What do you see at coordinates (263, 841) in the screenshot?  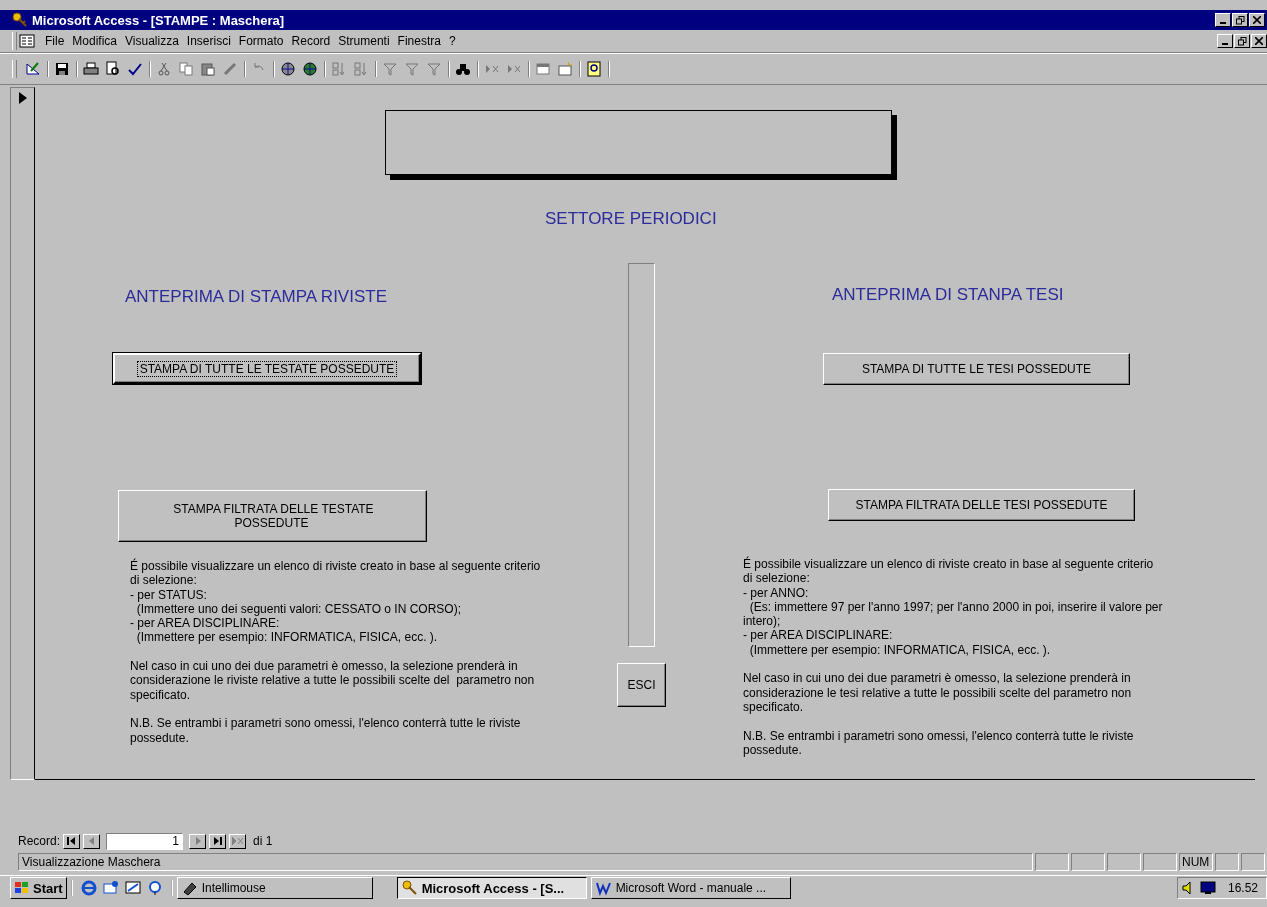 I see `record-count: di 1` at bounding box center [263, 841].